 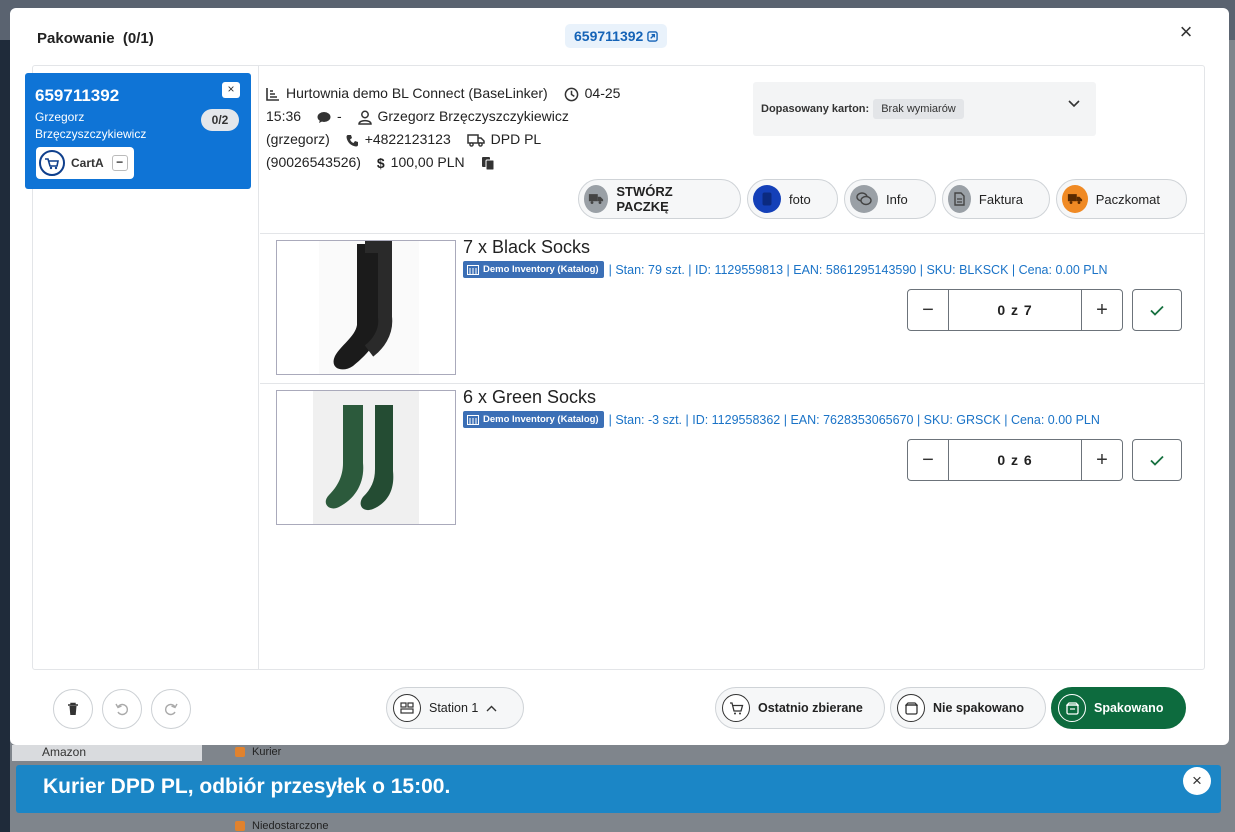 What do you see at coordinates (810, 708) in the screenshot?
I see `recently-picked-label: Ostatnio zbierane` at bounding box center [810, 708].